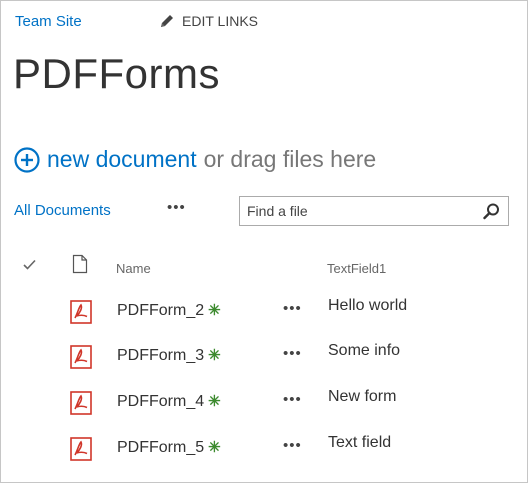 The image size is (528, 483). Describe the element at coordinates (167, 21) in the screenshot. I see `pencil-icon` at that location.